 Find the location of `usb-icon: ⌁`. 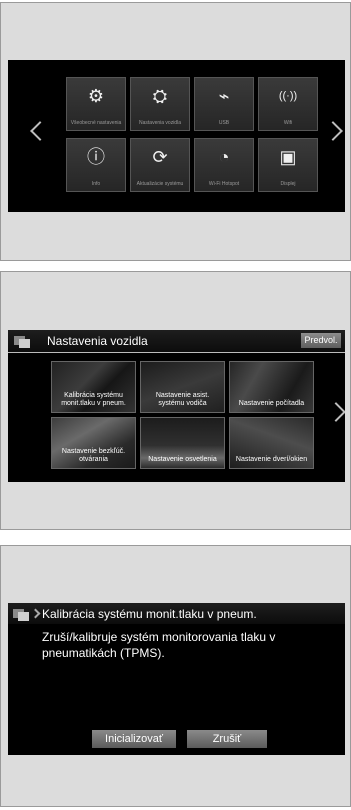

usb-icon: ⌁ is located at coordinates (224, 96).